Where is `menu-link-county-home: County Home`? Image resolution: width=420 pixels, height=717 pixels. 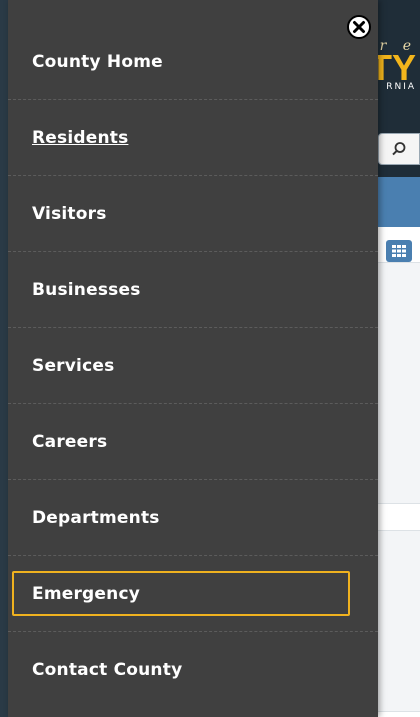 menu-link-county-home: County Home is located at coordinates (97, 62).